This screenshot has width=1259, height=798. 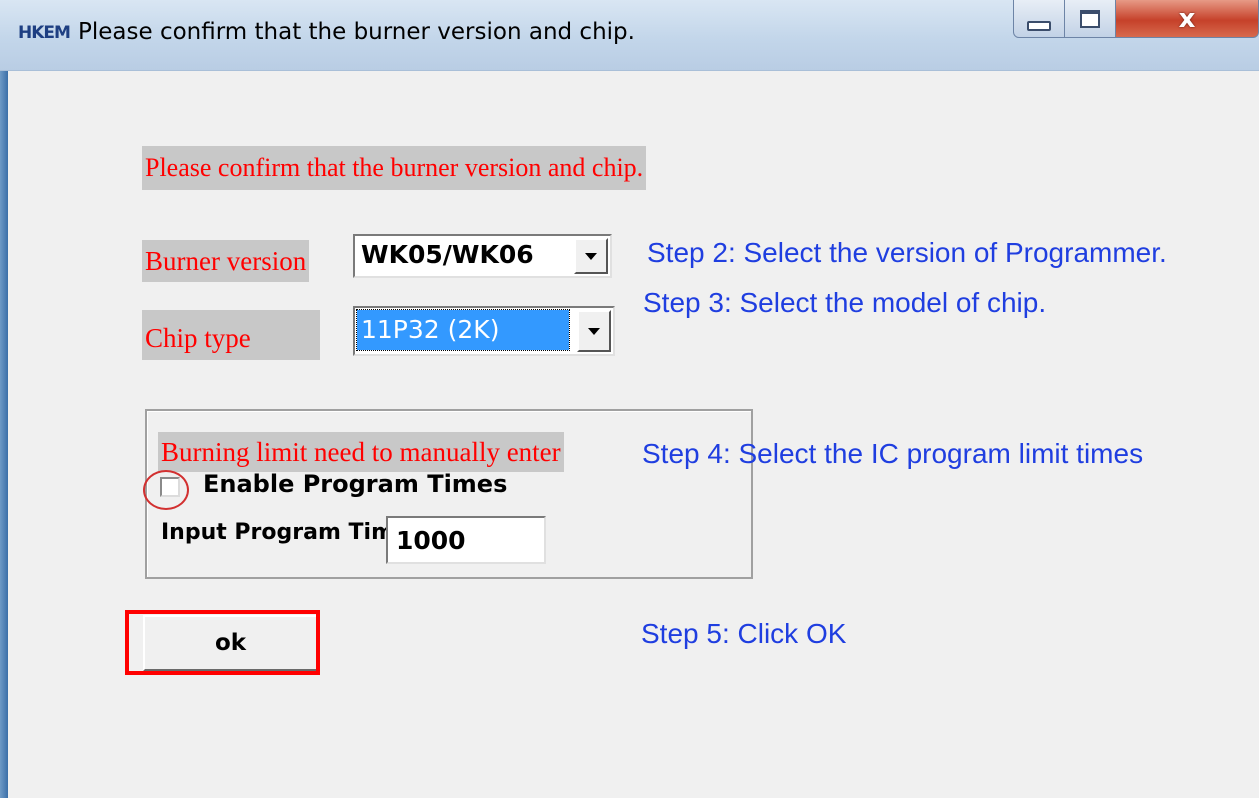 I want to click on minimize-icon, so click(x=1039, y=25).